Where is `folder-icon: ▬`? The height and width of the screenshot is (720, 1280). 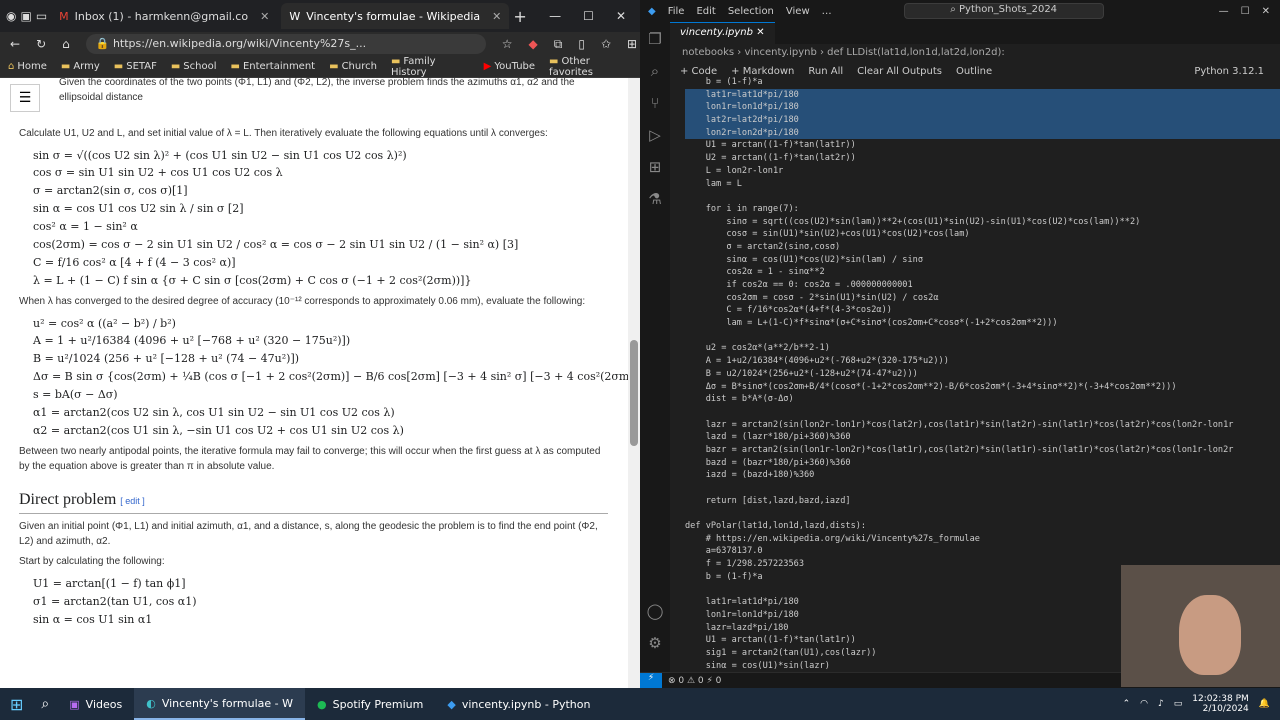
folder-icon: ▬ is located at coordinates (65, 66).